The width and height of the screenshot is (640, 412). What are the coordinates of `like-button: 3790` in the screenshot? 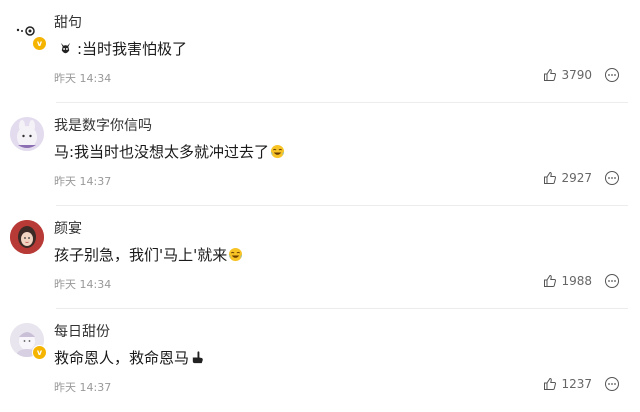 It's located at (567, 75).